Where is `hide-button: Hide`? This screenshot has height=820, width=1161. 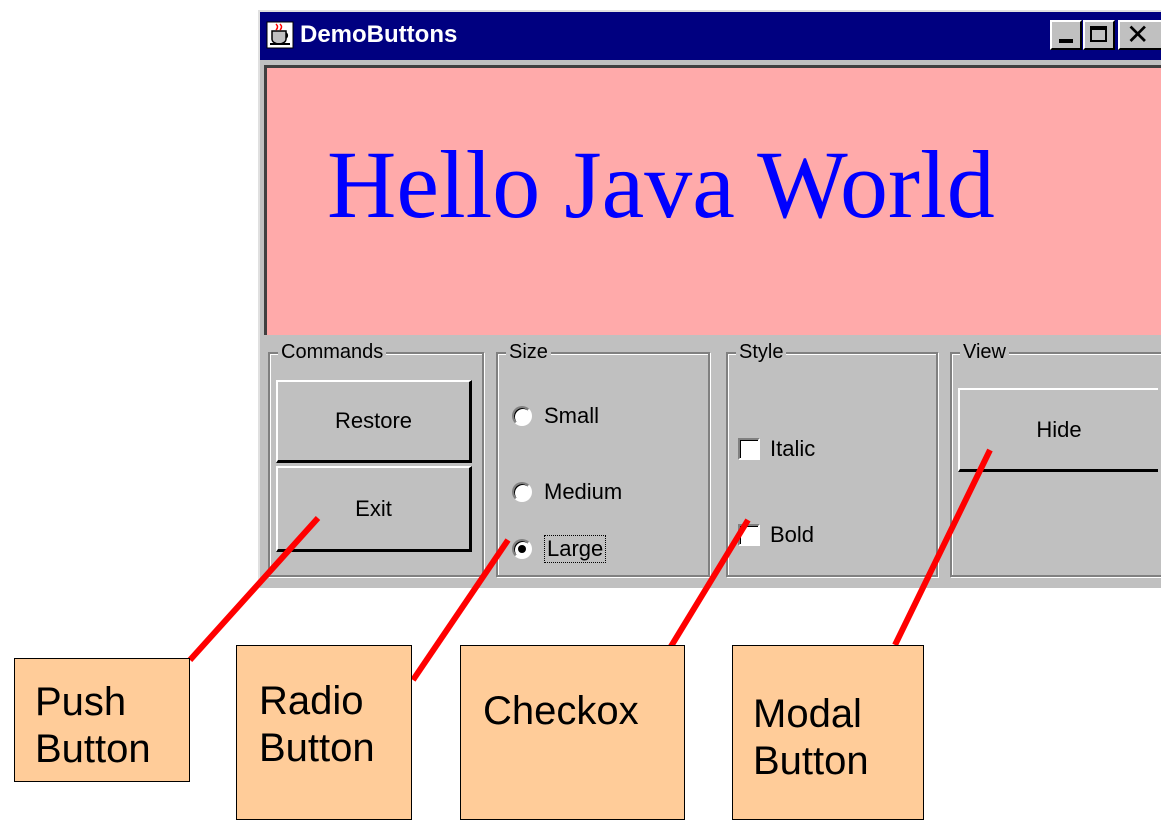 hide-button: Hide is located at coordinates (1058, 430).